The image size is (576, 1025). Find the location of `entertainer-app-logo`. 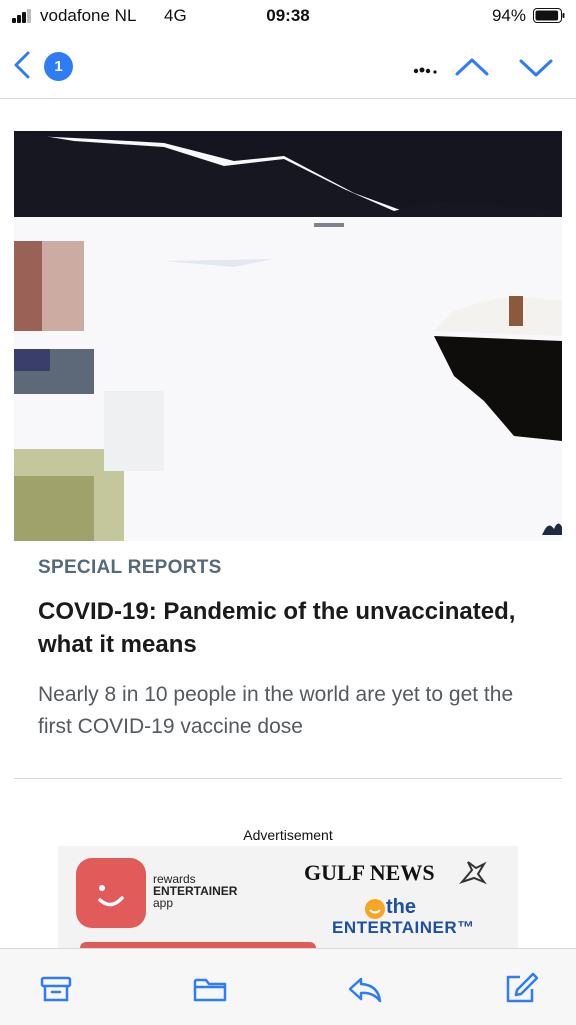

entertainer-app-logo is located at coordinates (111, 893).